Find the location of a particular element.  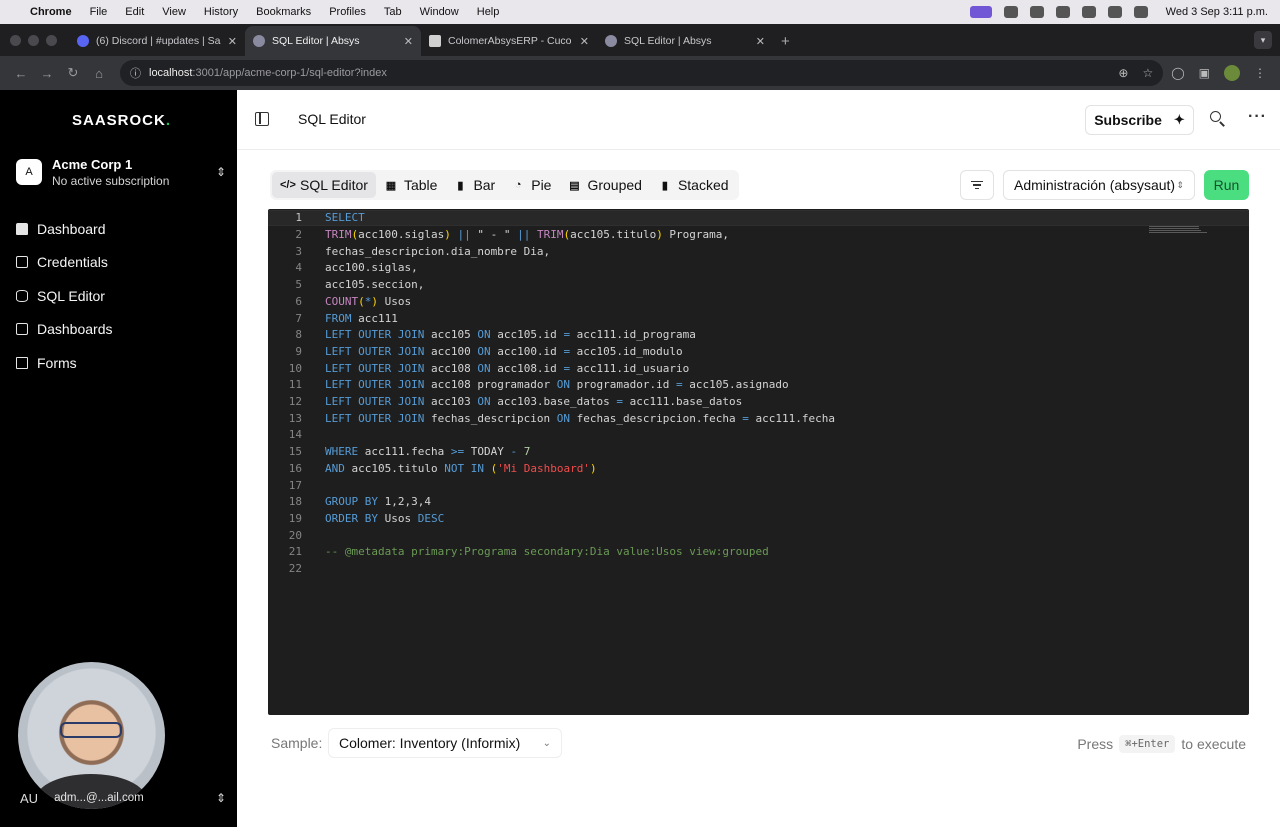

code-line: 18 GROUP BY 1,2,3,4 is located at coordinates (758, 501).